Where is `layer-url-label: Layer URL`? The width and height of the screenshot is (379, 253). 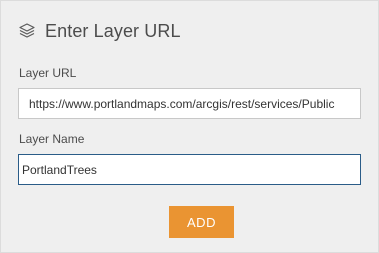 layer-url-label: Layer URL is located at coordinates (48, 73).